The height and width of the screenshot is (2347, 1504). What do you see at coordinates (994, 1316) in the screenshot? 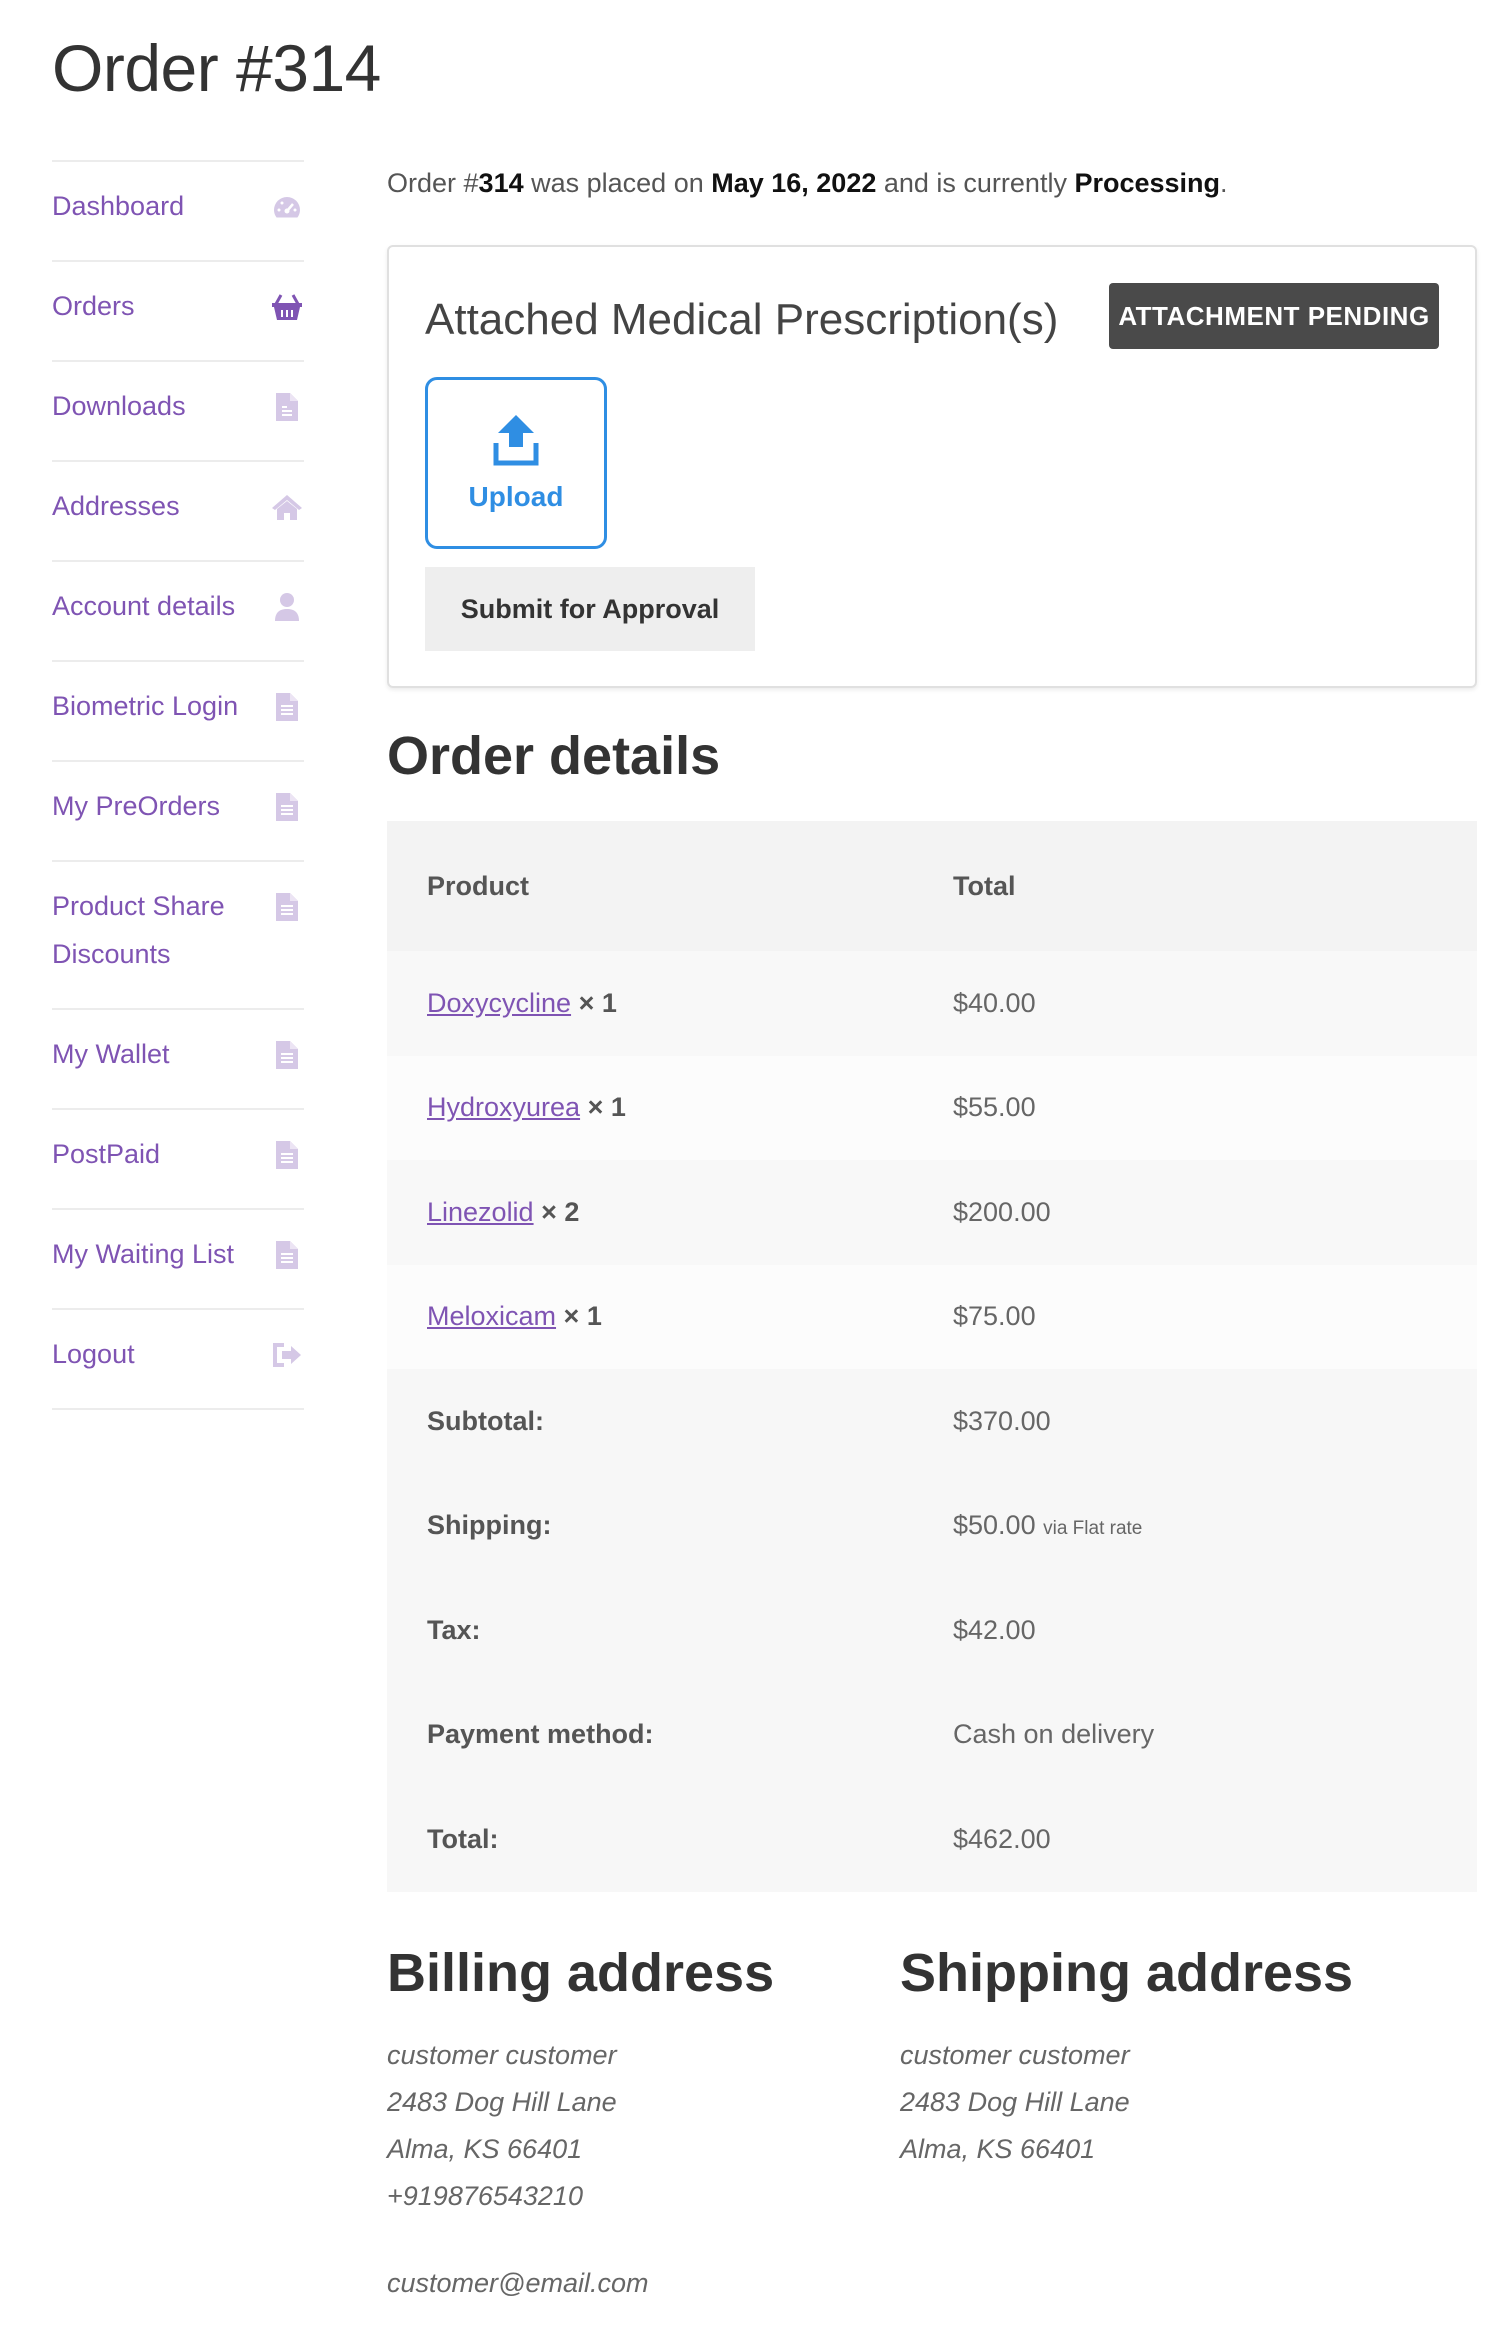
I see `line-total: $75.00` at bounding box center [994, 1316].